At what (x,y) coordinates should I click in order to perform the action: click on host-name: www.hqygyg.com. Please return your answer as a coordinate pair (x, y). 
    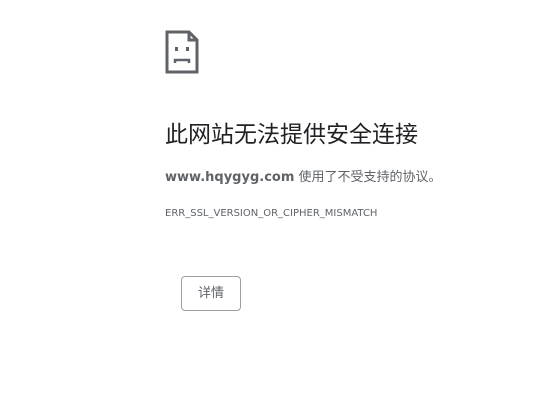
    Looking at the image, I should click on (230, 177).